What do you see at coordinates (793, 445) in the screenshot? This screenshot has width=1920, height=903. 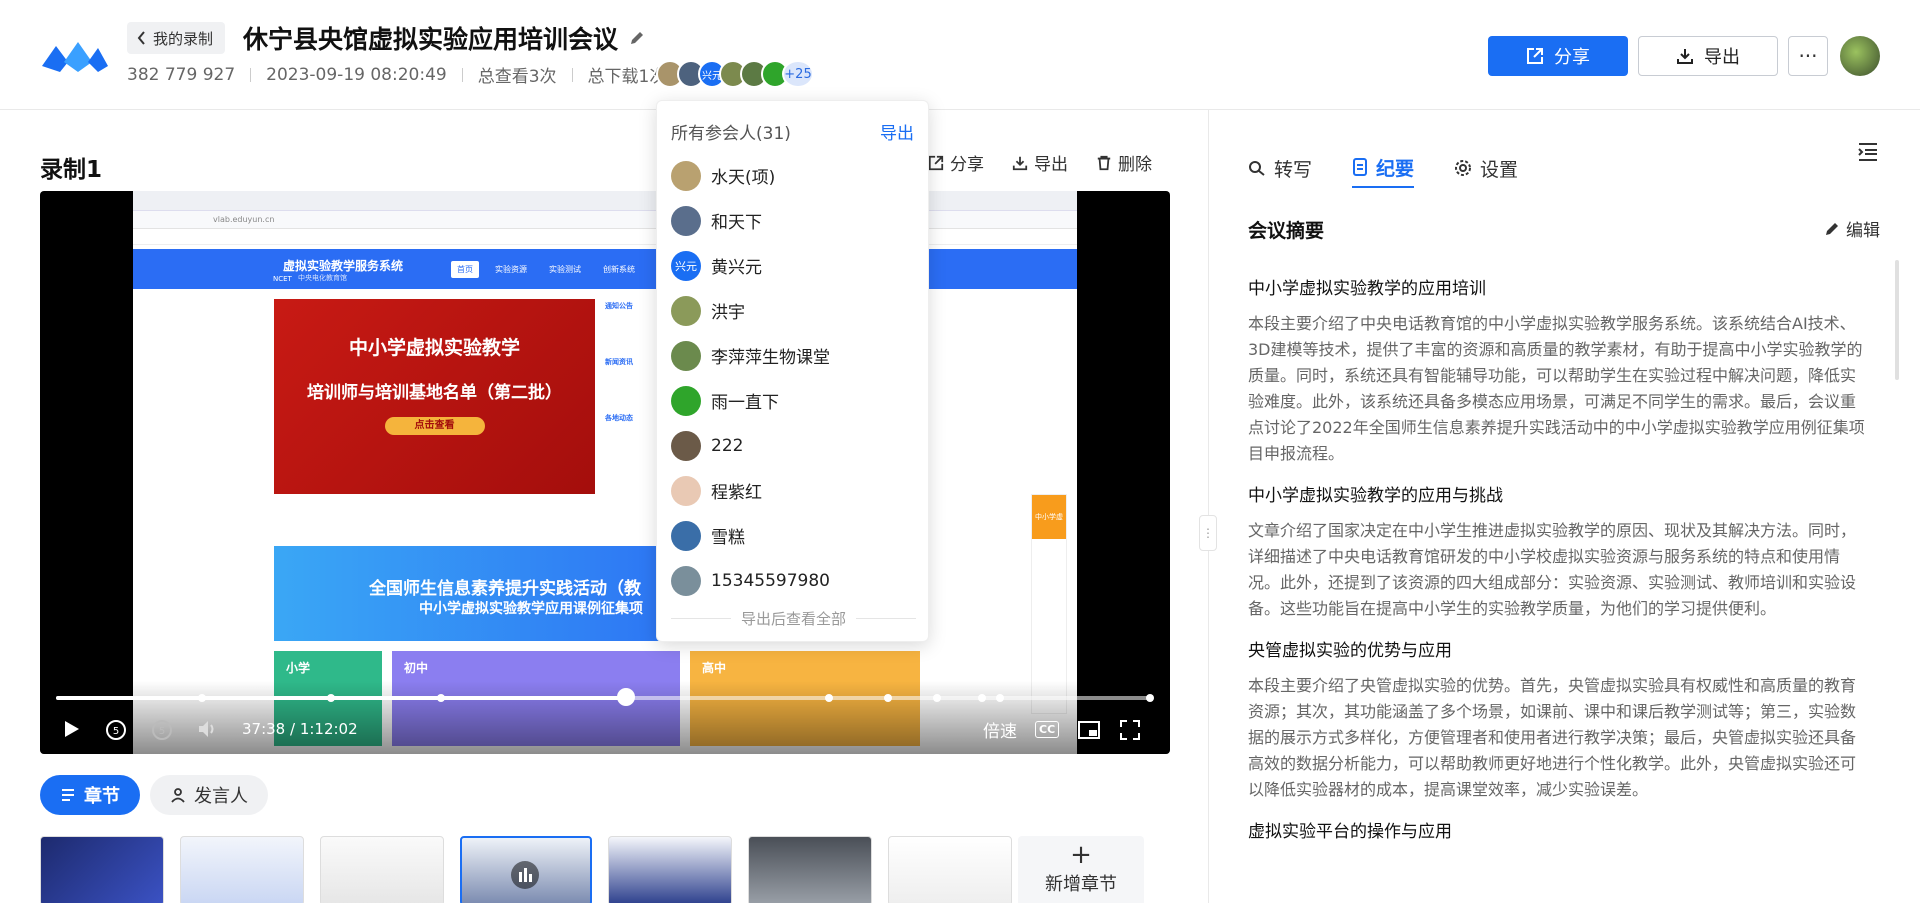 I see `participant-item: 222` at bounding box center [793, 445].